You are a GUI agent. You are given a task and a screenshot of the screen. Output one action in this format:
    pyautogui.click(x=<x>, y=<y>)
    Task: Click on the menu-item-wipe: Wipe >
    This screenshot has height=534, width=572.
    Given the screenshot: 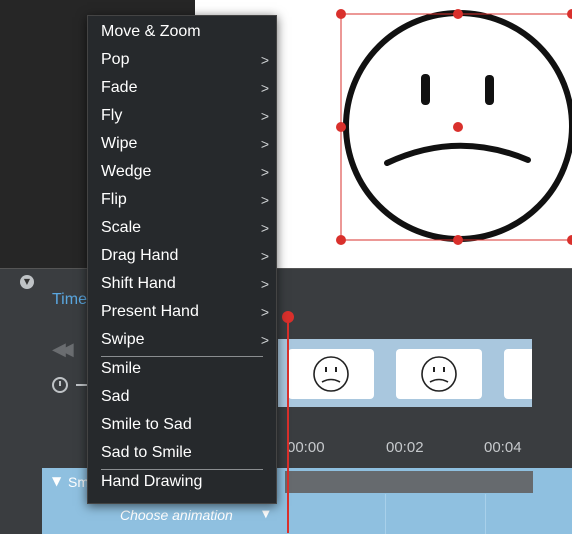 What is the action you would take?
    pyautogui.click(x=185, y=144)
    